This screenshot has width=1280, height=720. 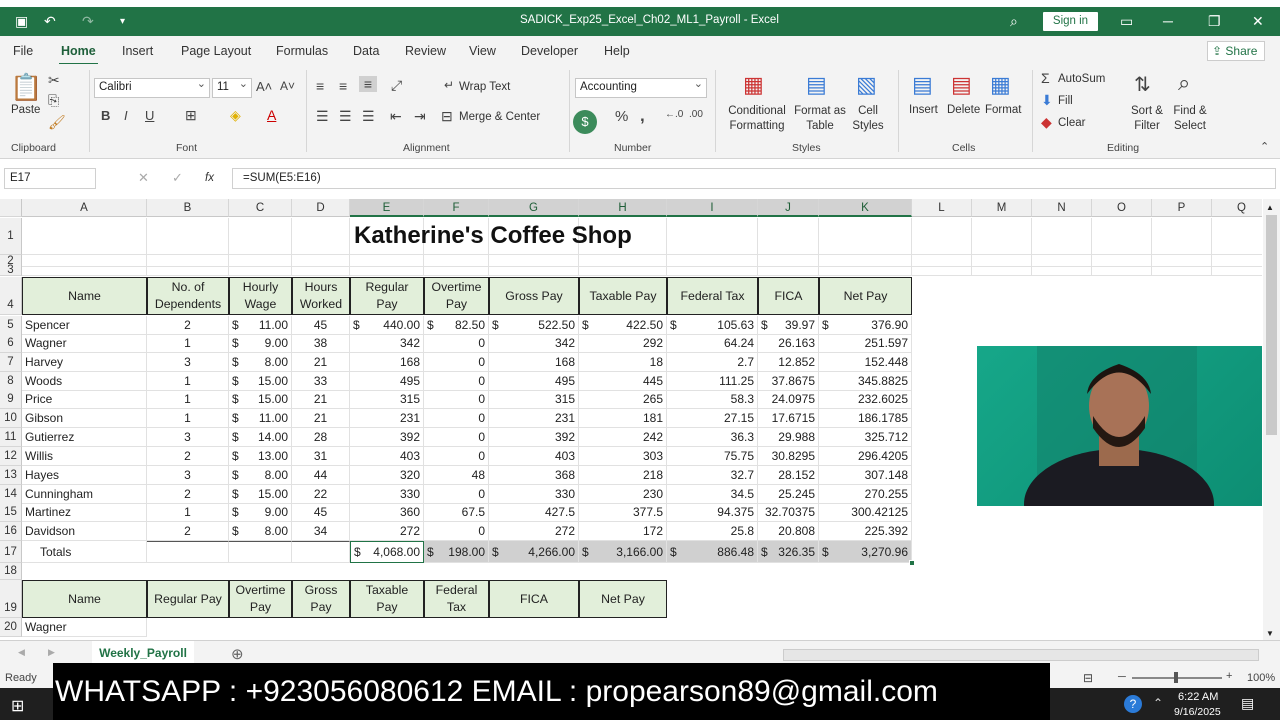 What do you see at coordinates (396, 85) in the screenshot?
I see `orientation-icon: ⤢` at bounding box center [396, 85].